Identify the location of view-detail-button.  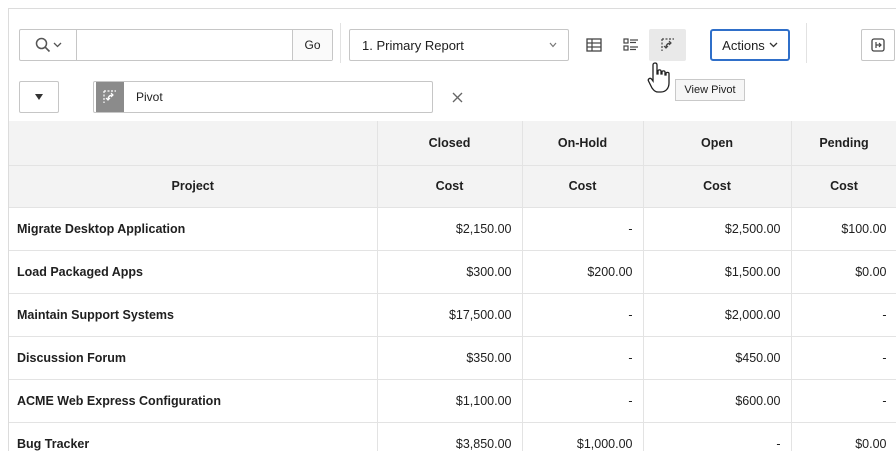
(630, 45).